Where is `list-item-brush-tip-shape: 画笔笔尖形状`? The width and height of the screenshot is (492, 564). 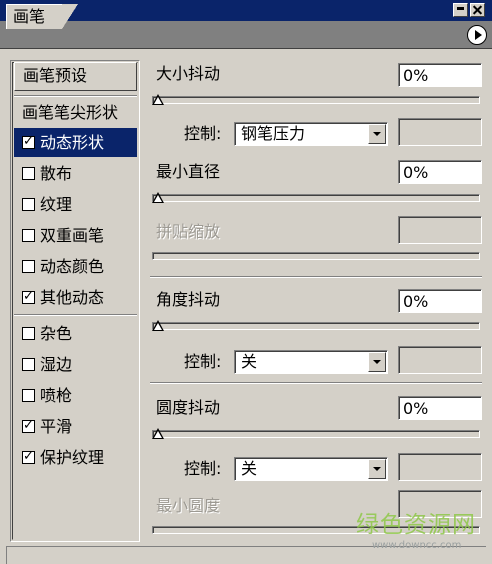
list-item-brush-tip-shape: 画笔笔尖形状 is located at coordinates (75, 112).